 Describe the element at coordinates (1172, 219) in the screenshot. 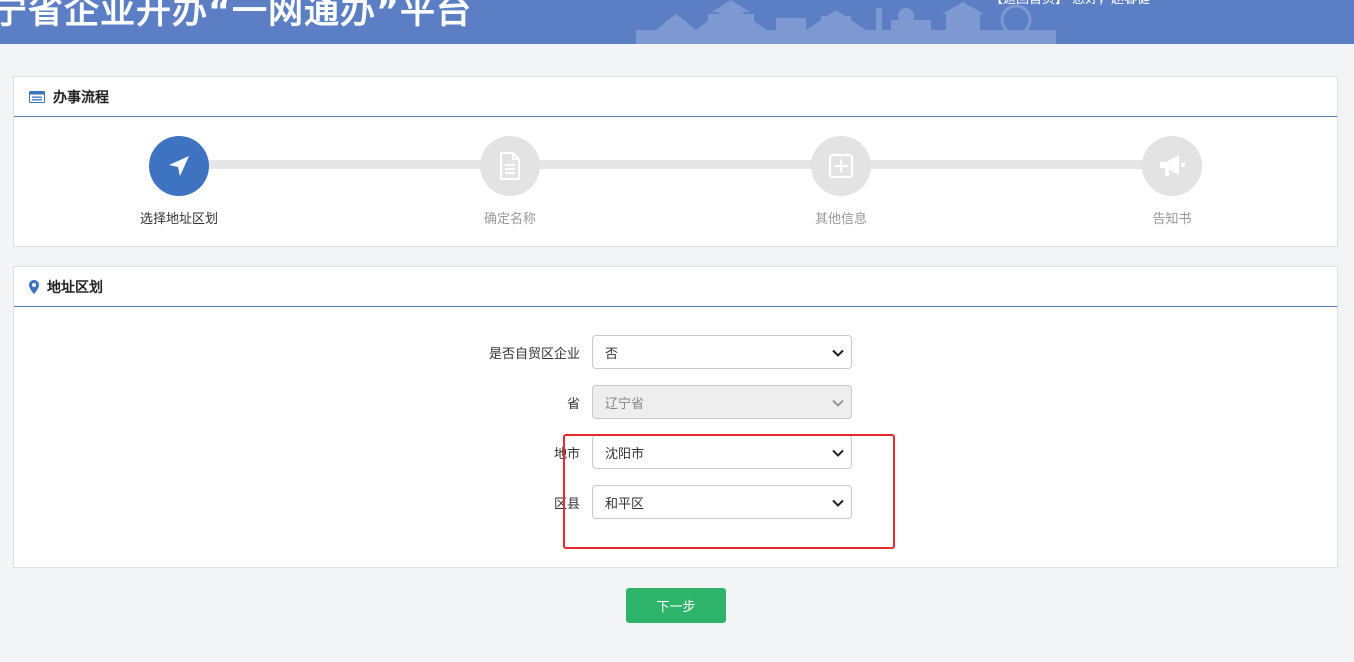

I see `step-label: 告知书` at that location.